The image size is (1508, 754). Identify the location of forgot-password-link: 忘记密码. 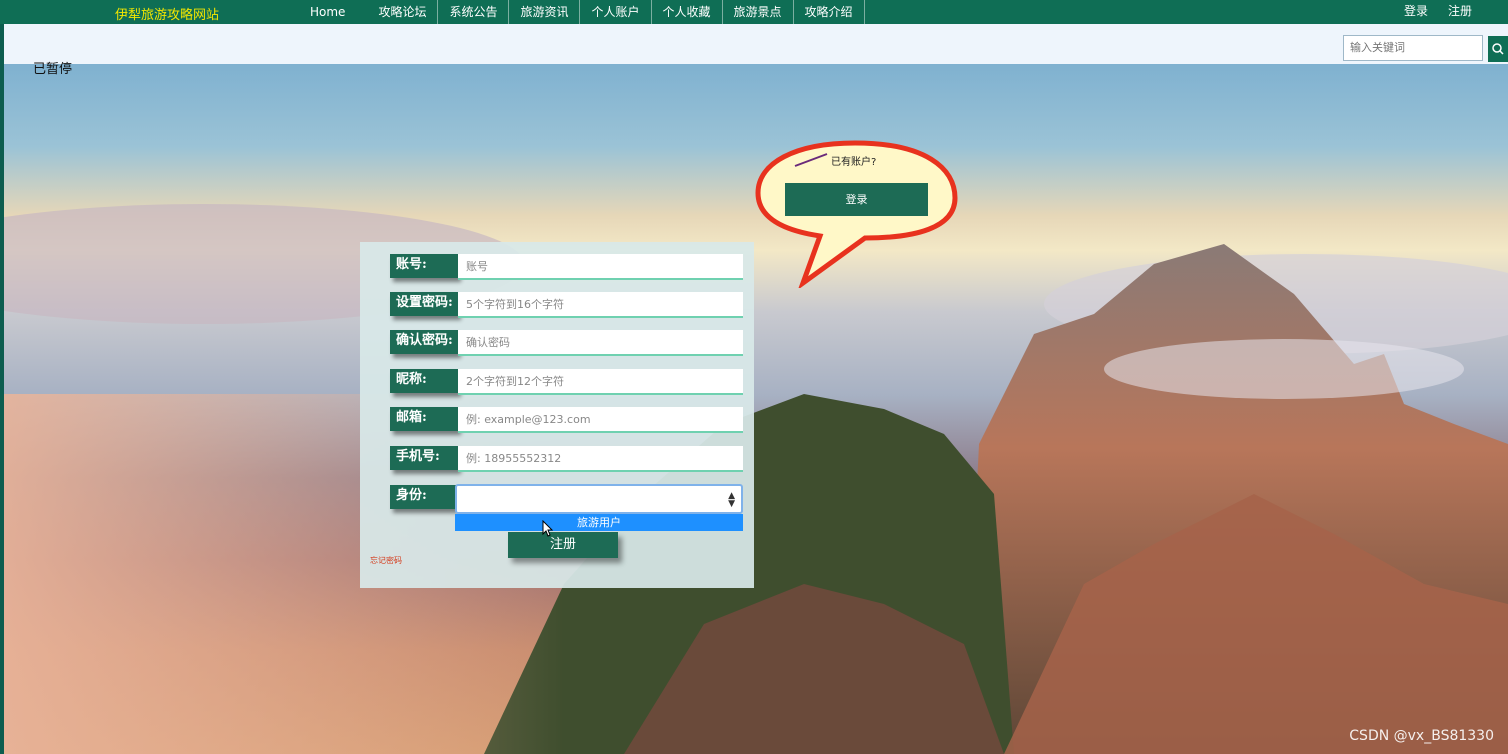
(386, 560).